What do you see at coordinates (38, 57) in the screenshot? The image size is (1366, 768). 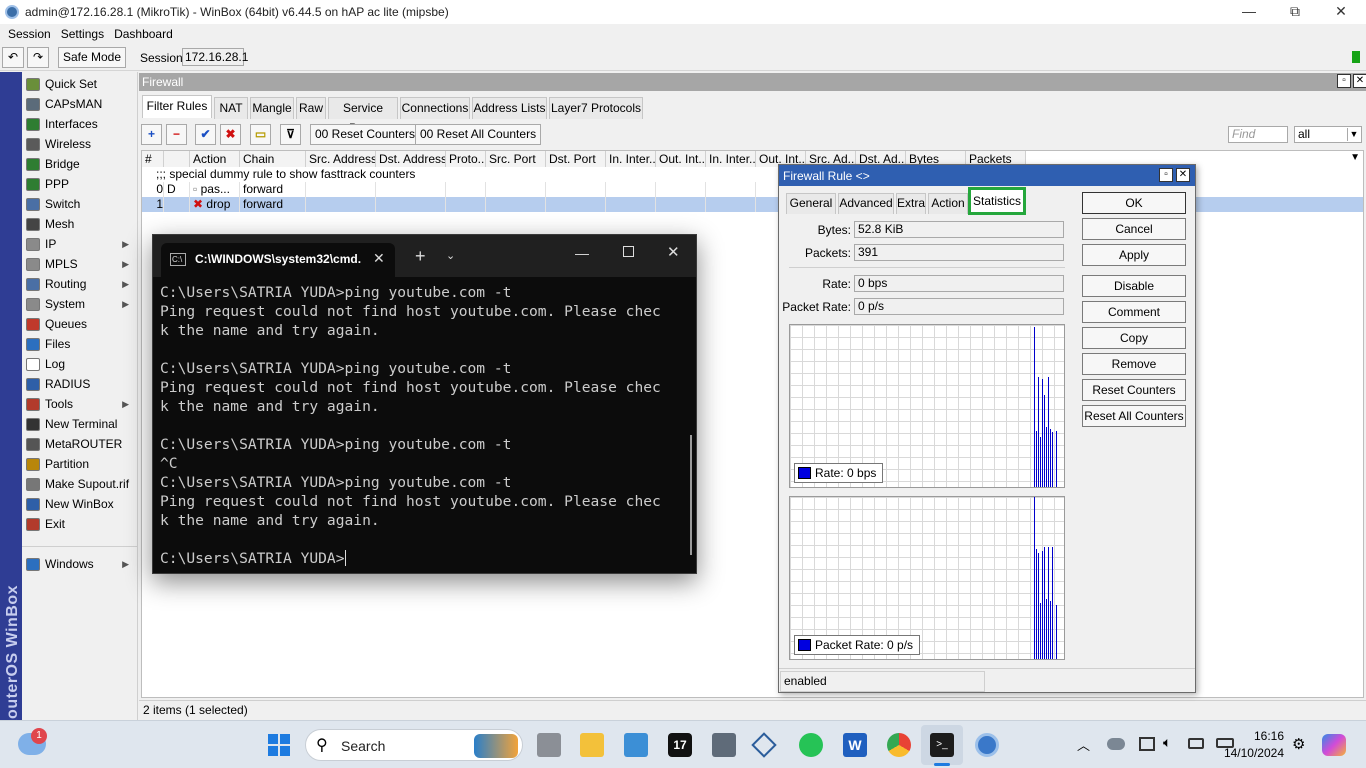 I see `redo-button: ↷` at bounding box center [38, 57].